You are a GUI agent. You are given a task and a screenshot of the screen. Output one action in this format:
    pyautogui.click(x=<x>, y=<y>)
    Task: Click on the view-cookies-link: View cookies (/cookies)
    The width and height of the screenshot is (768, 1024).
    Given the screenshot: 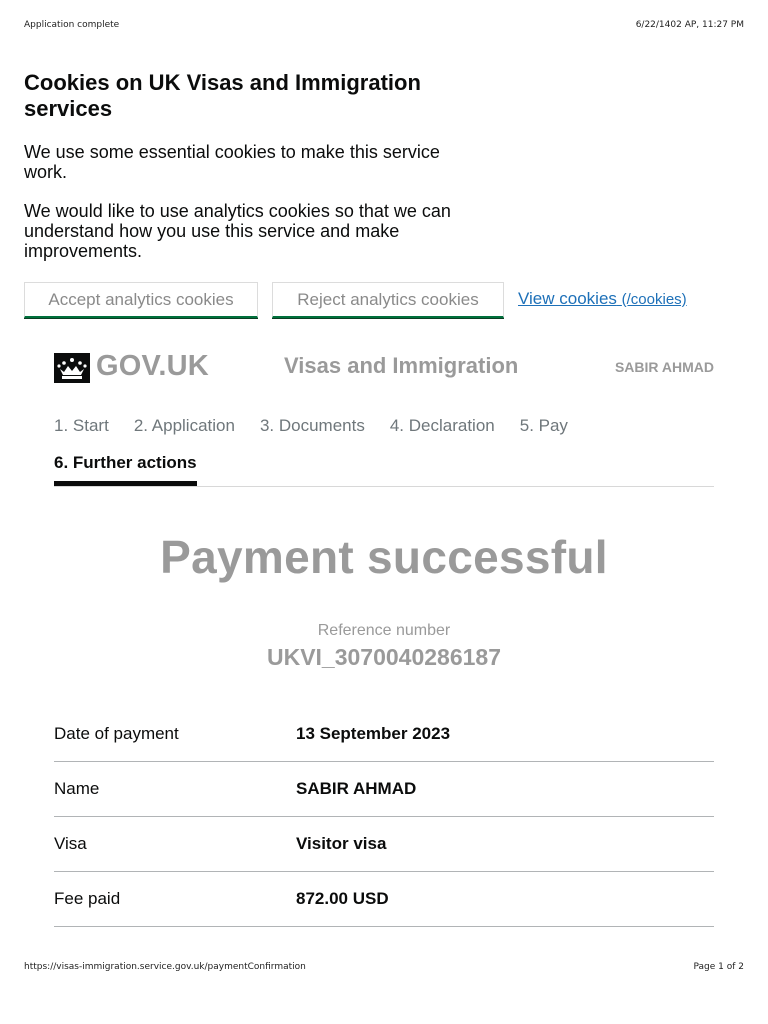 What is the action you would take?
    pyautogui.click(x=602, y=299)
    